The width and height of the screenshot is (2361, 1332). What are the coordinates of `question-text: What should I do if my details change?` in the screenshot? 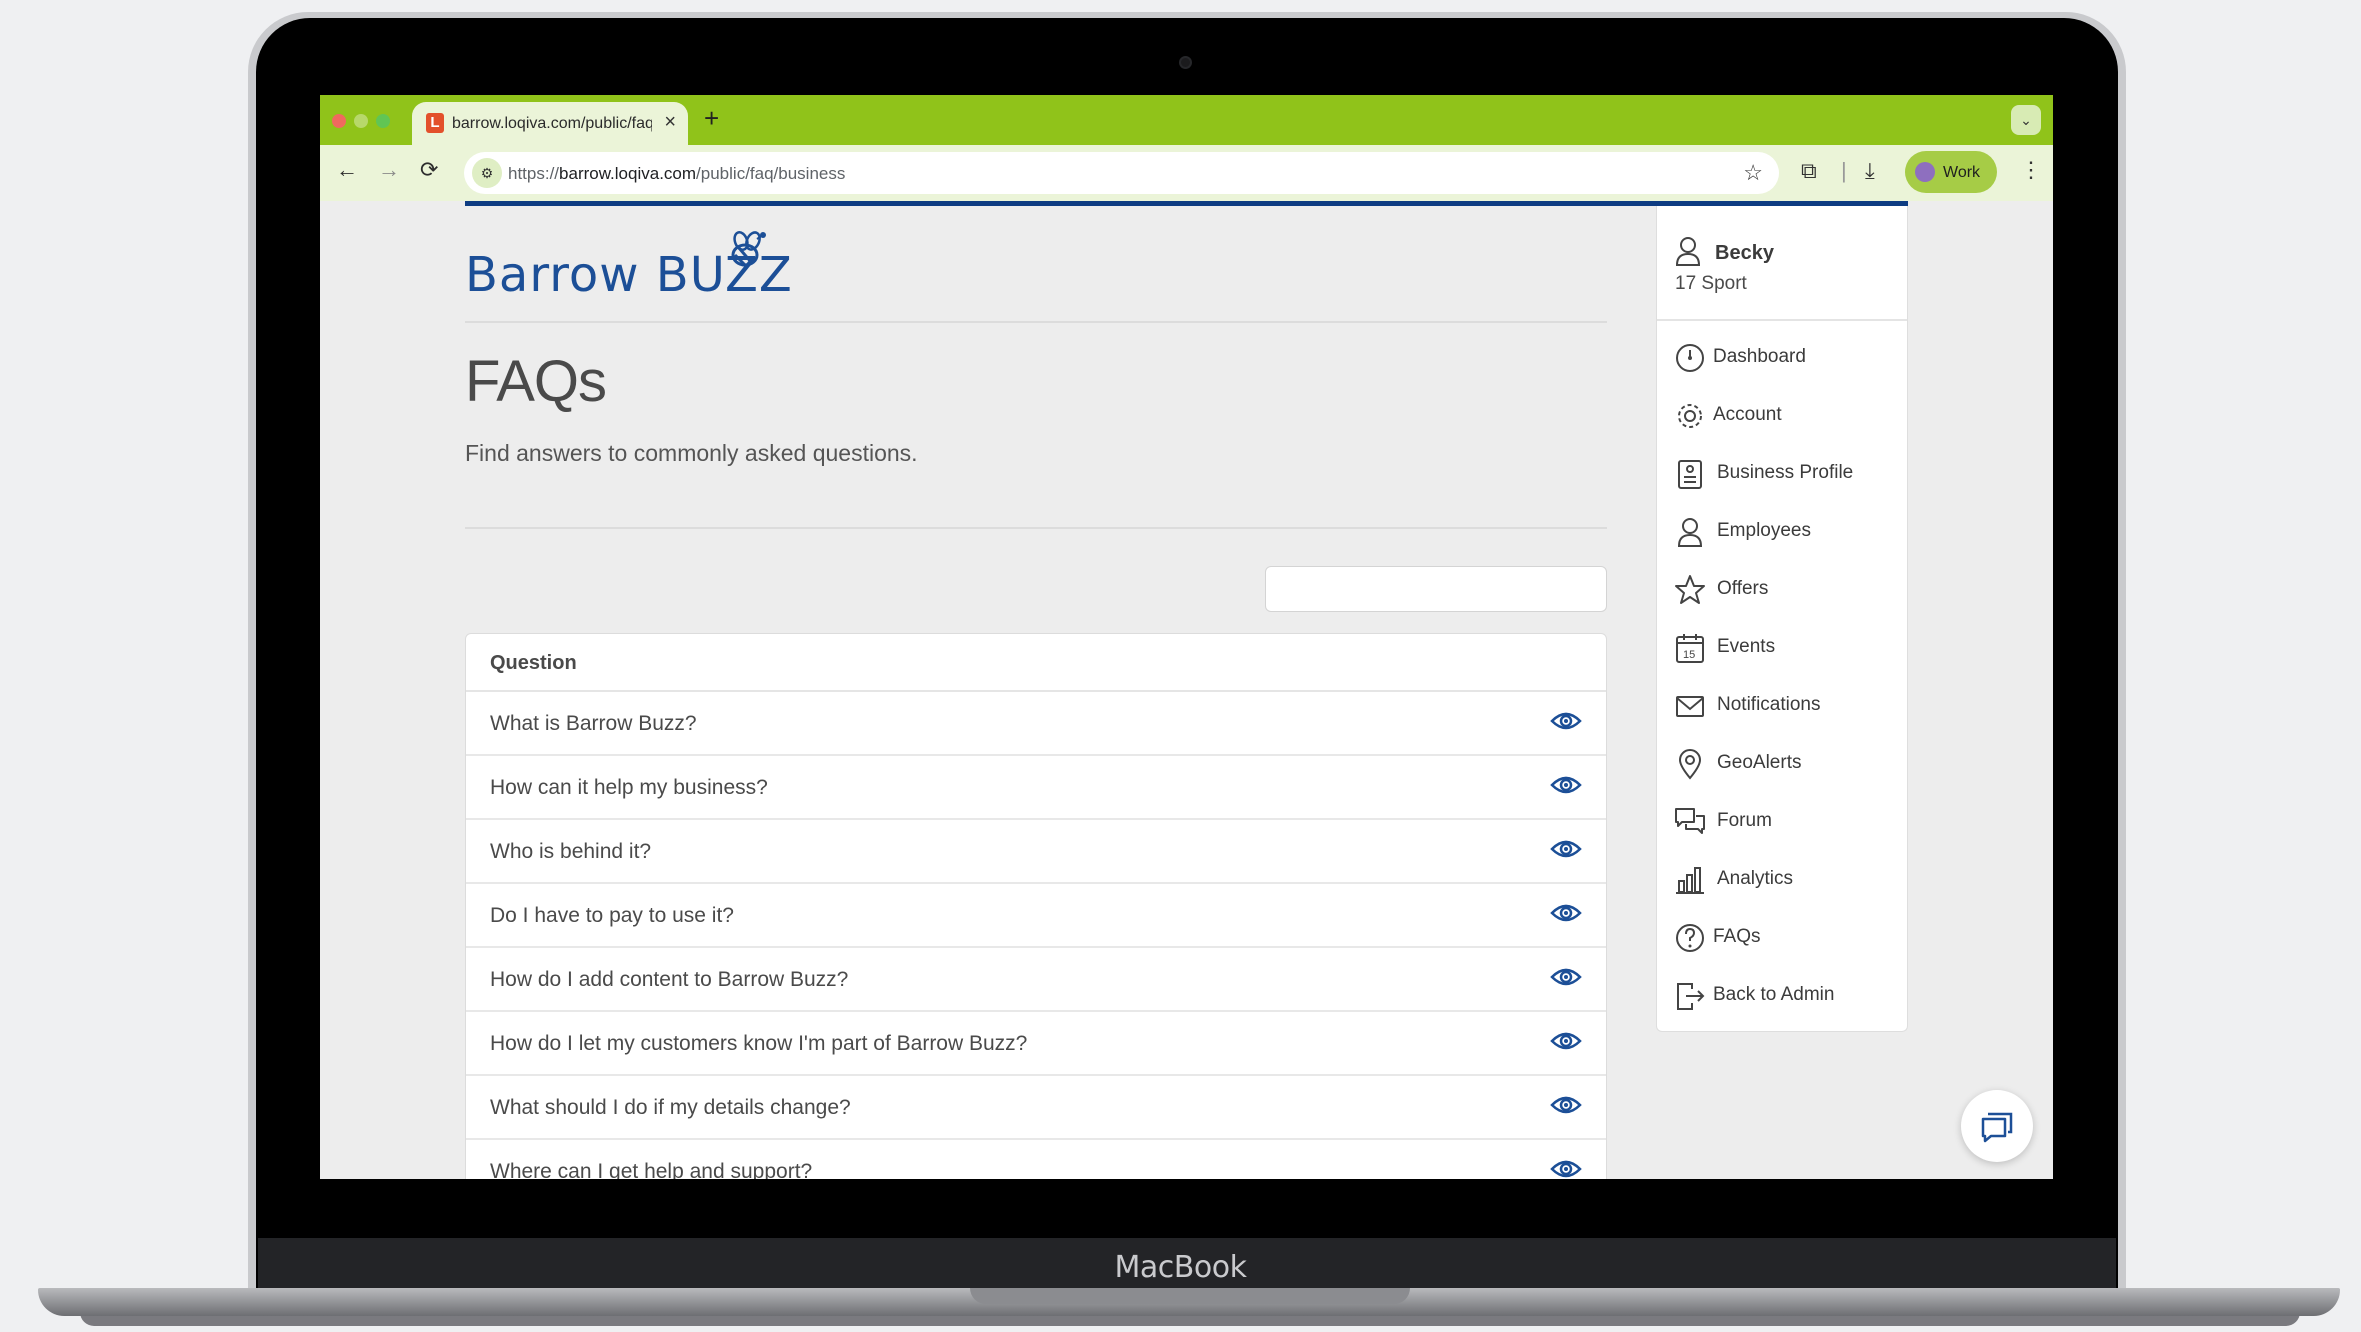 It's located at (670, 1107).